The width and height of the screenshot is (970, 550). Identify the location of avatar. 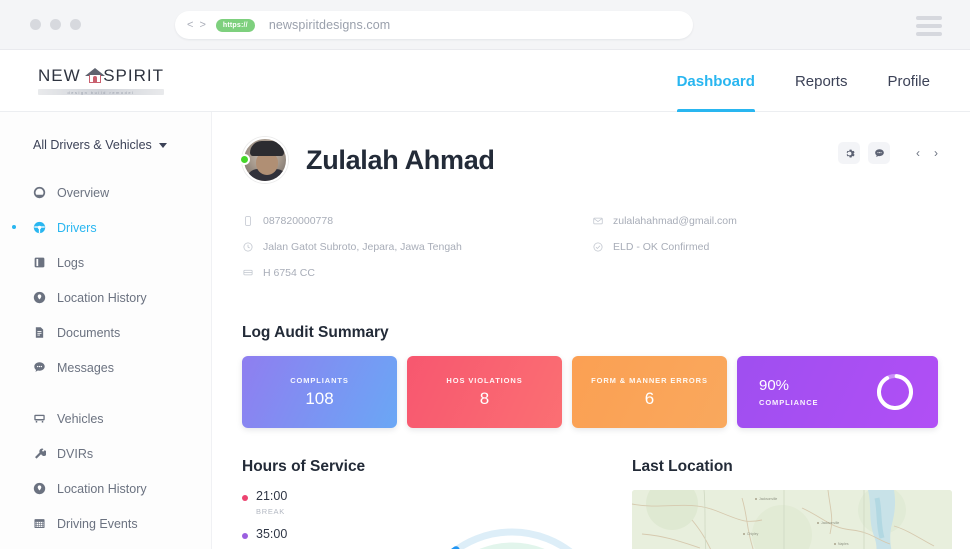
(263, 160).